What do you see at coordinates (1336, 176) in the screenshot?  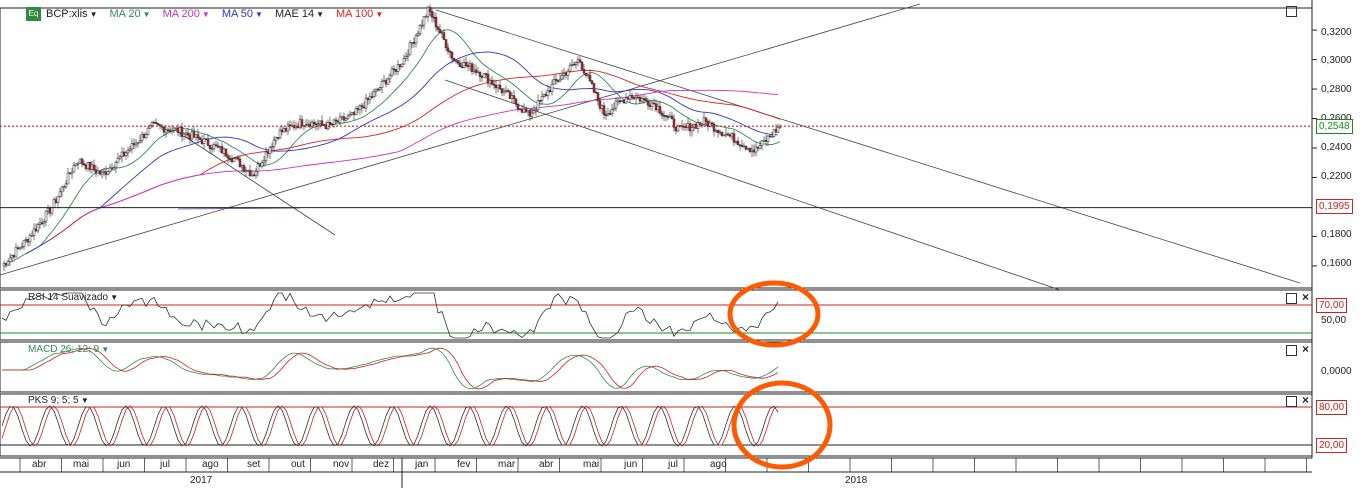 I see `price-tick: 0,2200` at bounding box center [1336, 176].